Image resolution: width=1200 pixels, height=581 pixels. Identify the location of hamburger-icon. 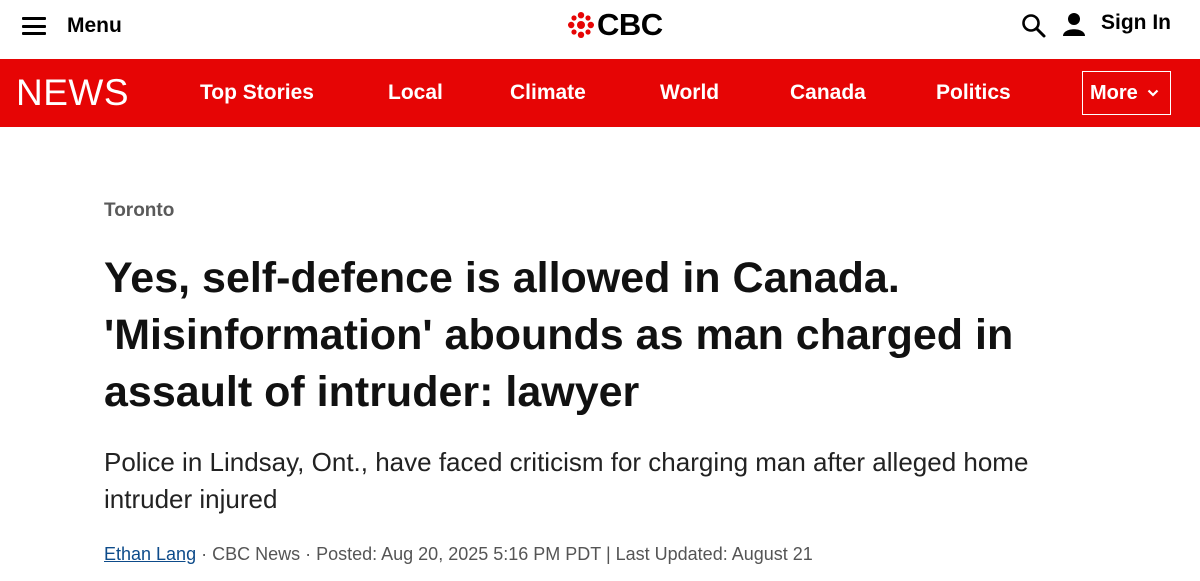
(34, 26).